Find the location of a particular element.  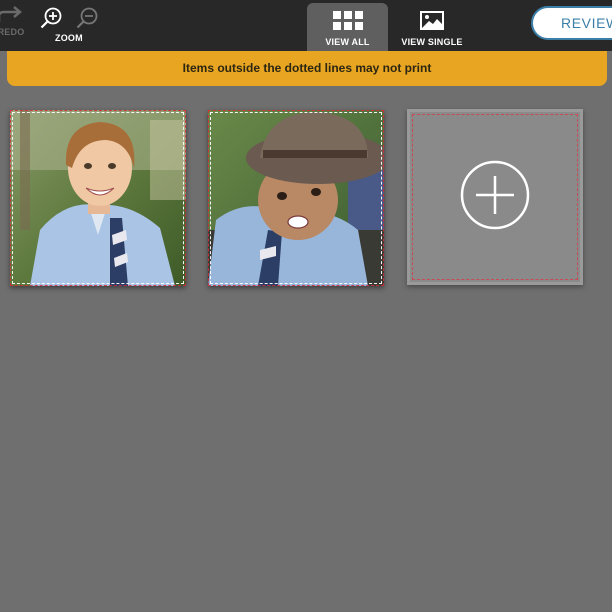

zoom-out-icon is located at coordinates (87, 18).